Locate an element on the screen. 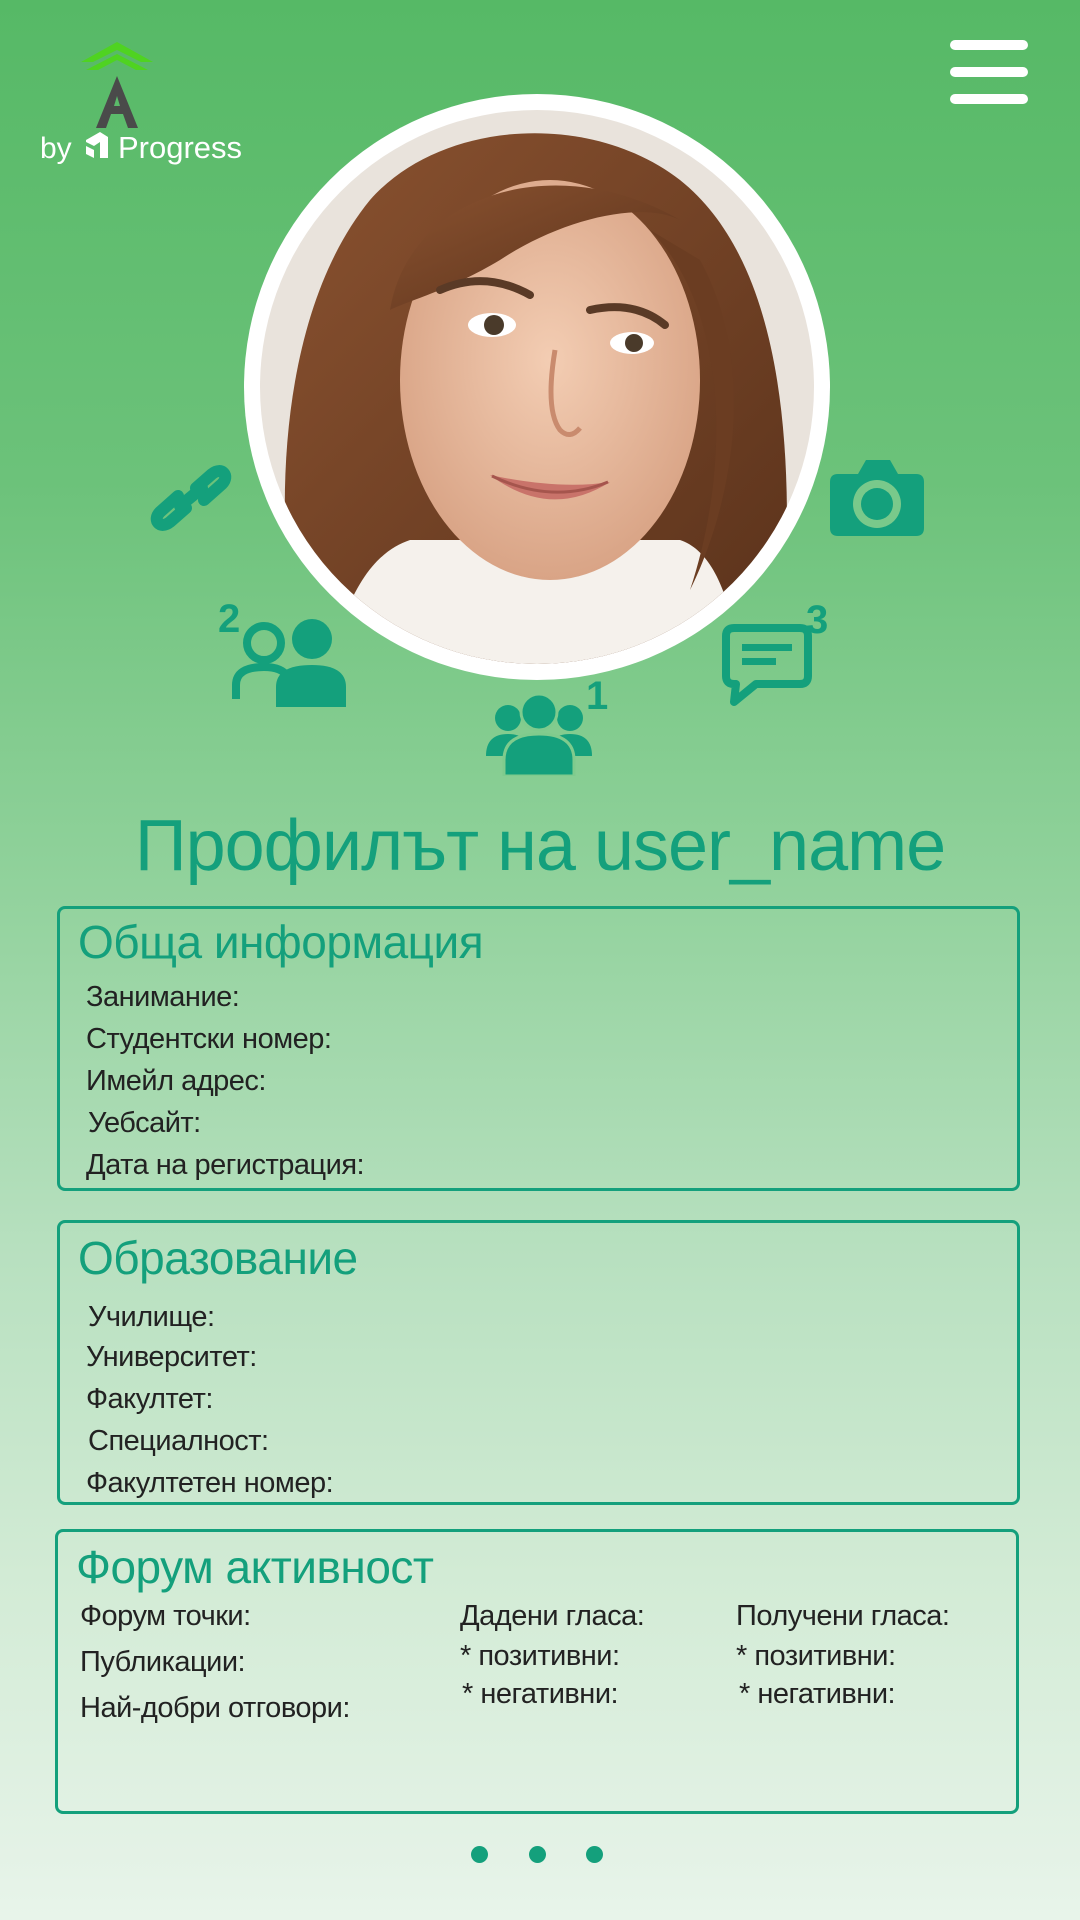 Image resolution: width=1080 pixels, height=1920 pixels. faculty-label: Факултет: is located at coordinates (149, 1399).